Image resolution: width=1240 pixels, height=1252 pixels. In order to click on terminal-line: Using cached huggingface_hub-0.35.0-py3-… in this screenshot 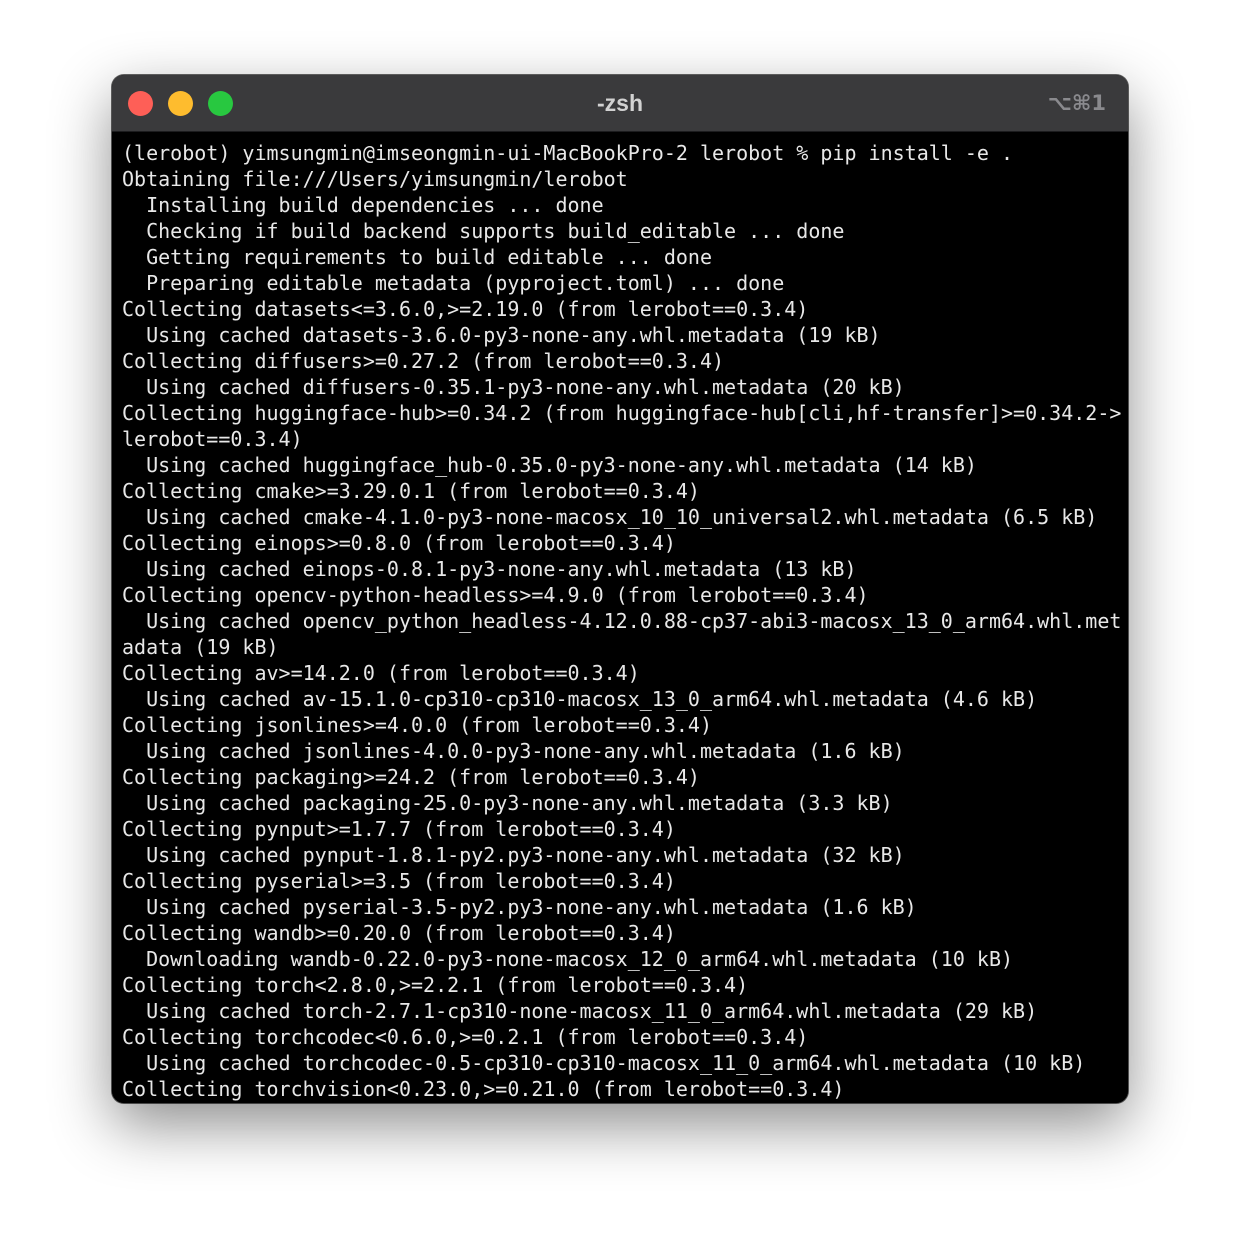, I will do `click(549, 465)`.